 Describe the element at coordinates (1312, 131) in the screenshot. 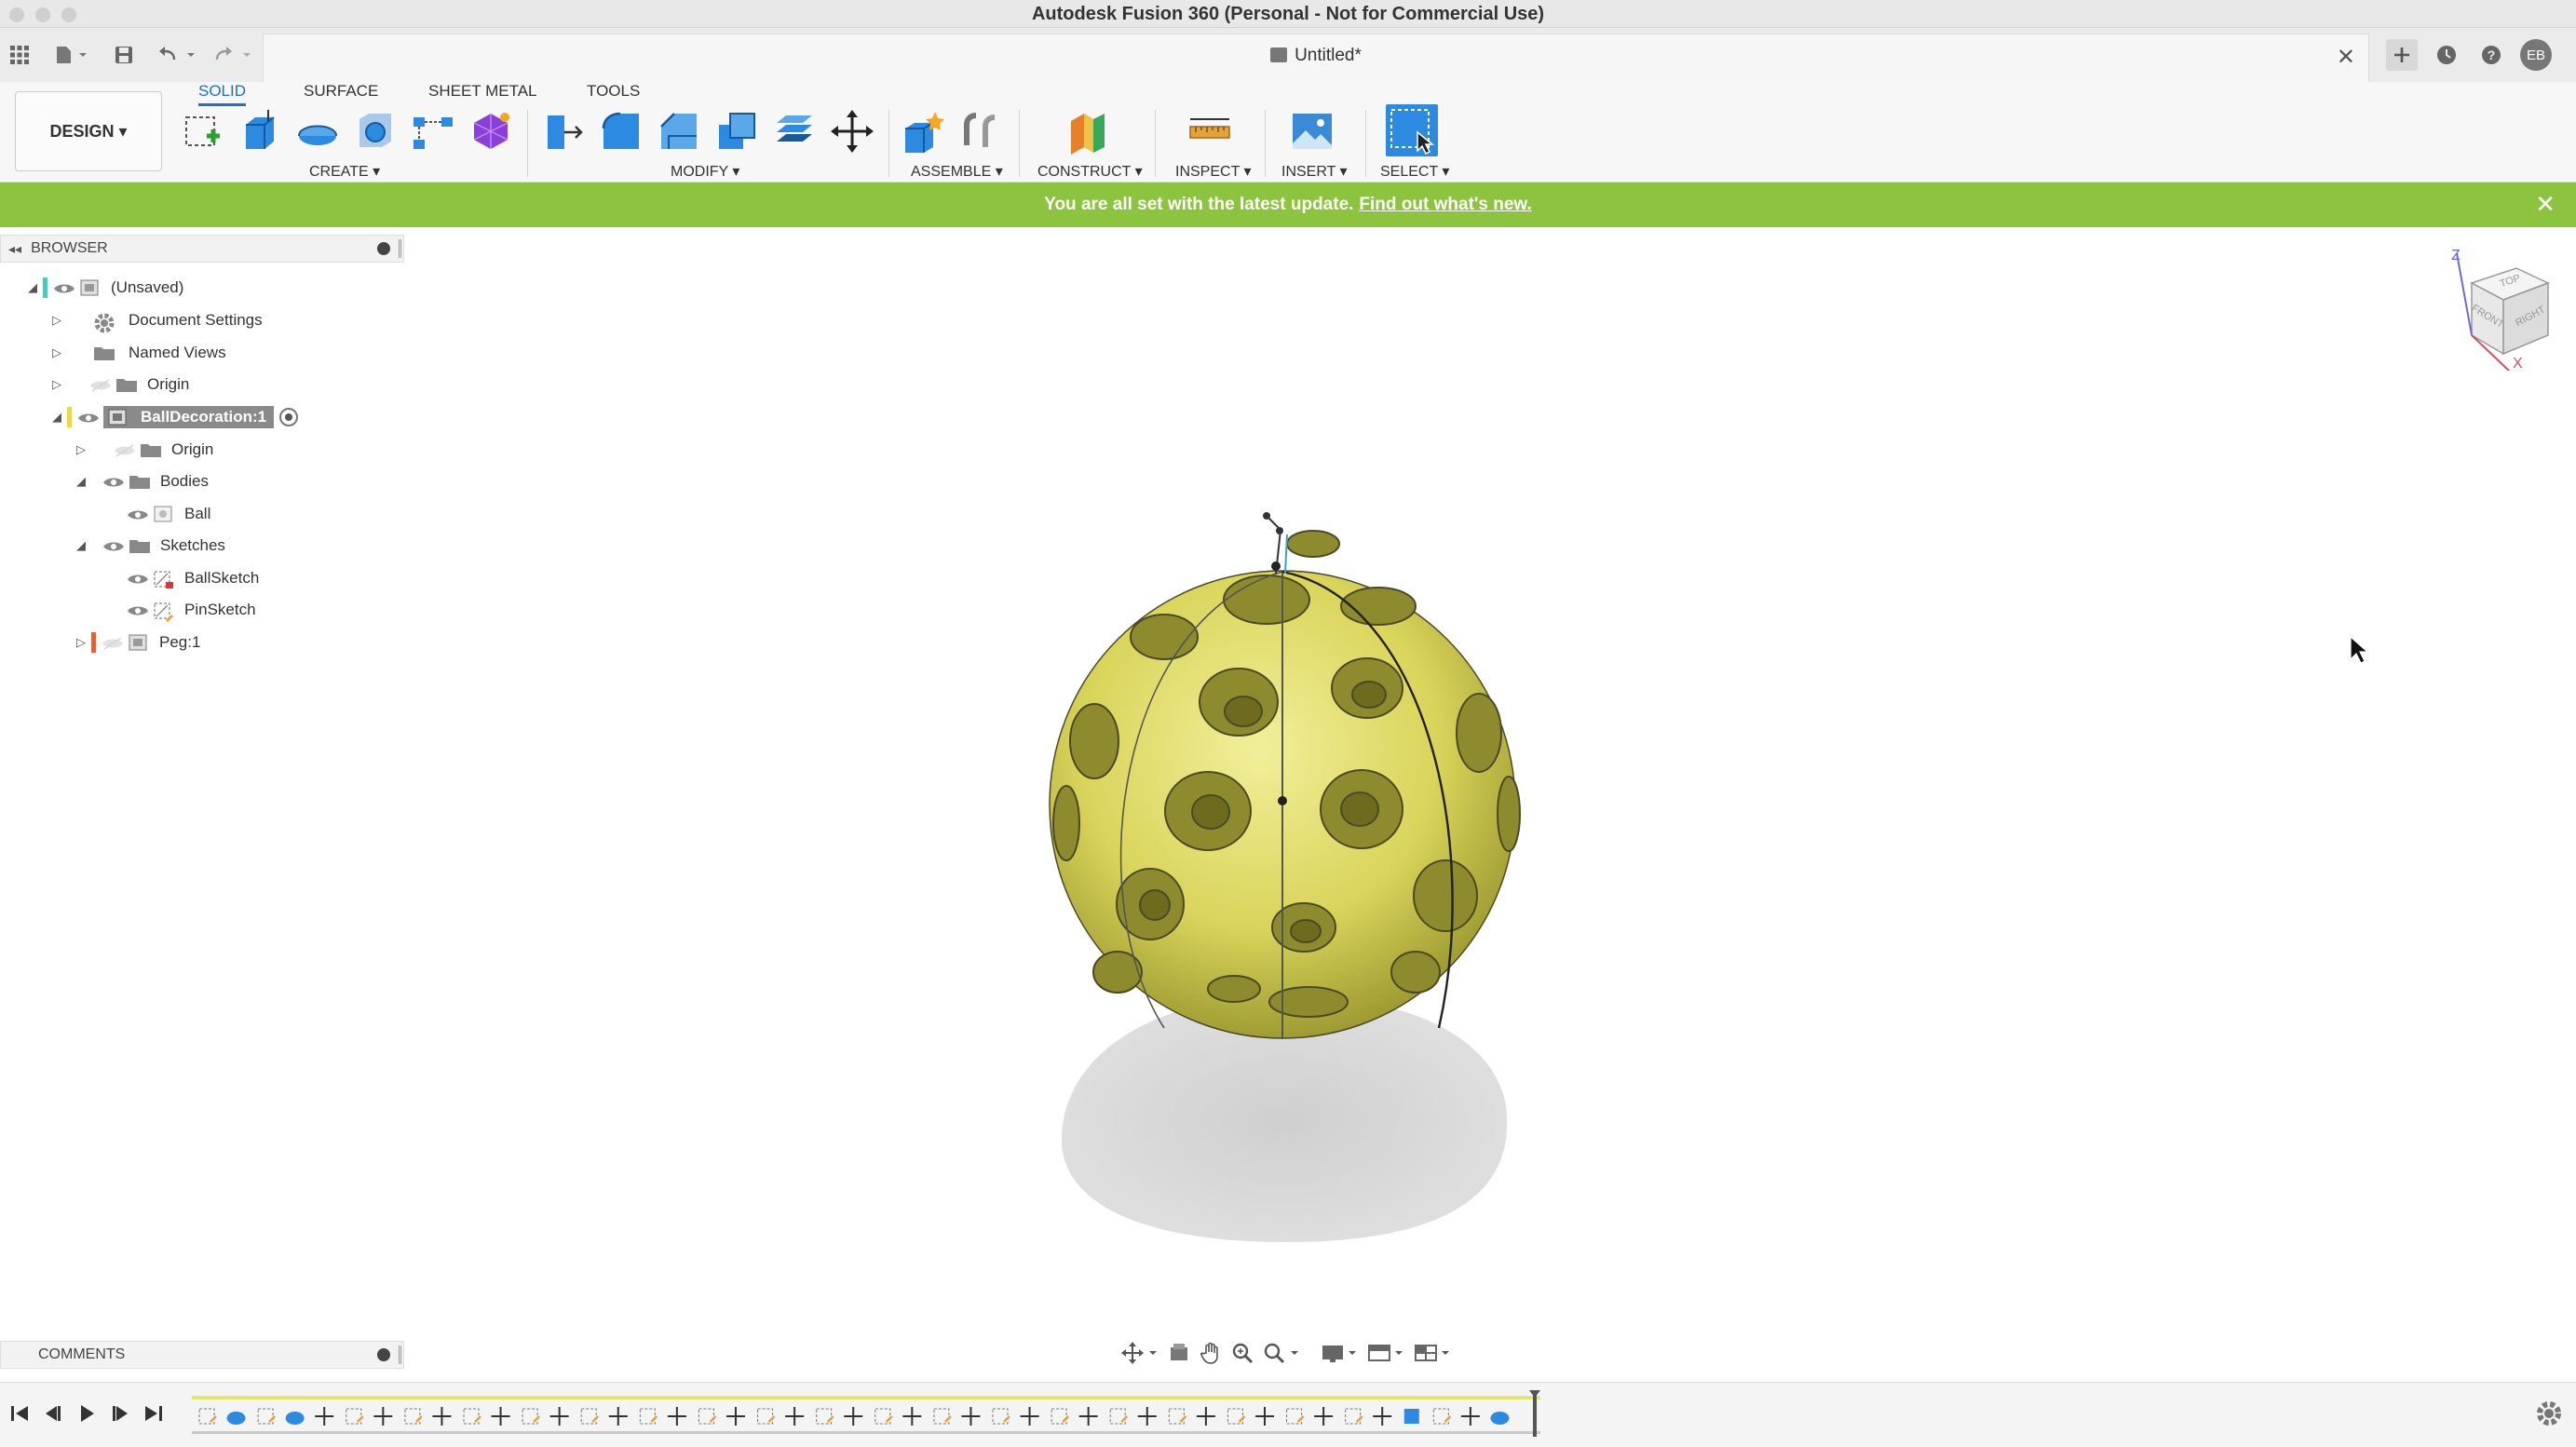

I see `insert-image-icon` at that location.